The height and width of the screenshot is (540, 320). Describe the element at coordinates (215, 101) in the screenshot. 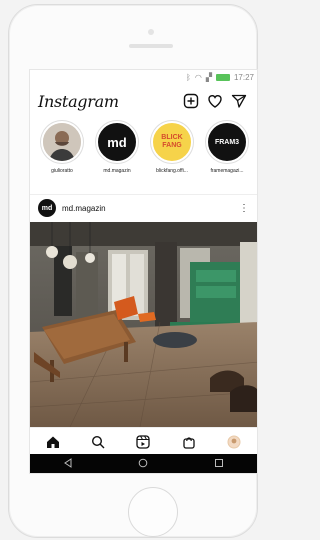

I see `heart-icon` at that location.